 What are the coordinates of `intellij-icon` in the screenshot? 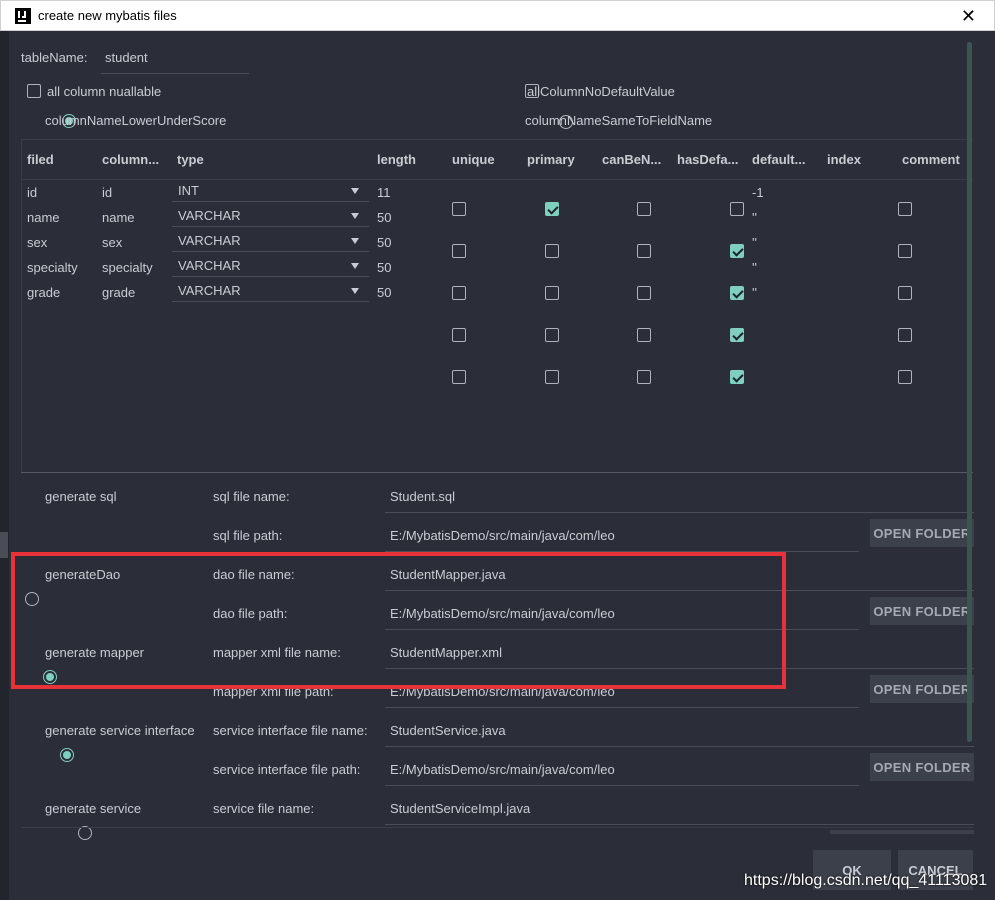 It's located at (23, 15).